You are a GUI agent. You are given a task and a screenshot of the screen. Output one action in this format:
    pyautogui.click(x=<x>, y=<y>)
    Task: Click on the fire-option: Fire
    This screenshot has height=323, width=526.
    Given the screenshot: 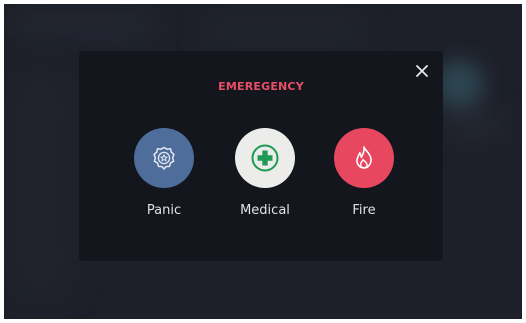 What is the action you would take?
    pyautogui.click(x=364, y=173)
    